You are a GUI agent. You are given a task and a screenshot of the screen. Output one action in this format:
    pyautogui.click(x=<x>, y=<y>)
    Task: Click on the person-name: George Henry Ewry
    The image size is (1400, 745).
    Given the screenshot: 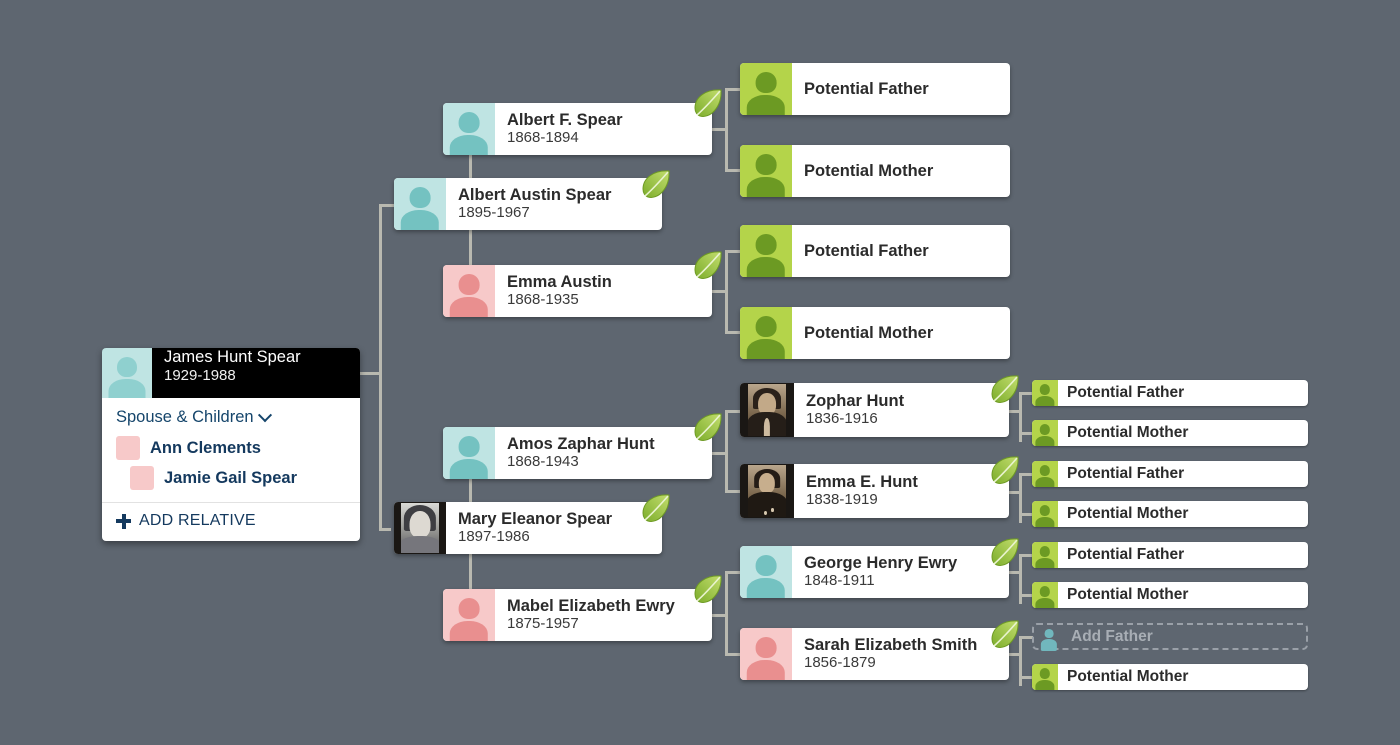 What is the action you would take?
    pyautogui.click(x=881, y=562)
    